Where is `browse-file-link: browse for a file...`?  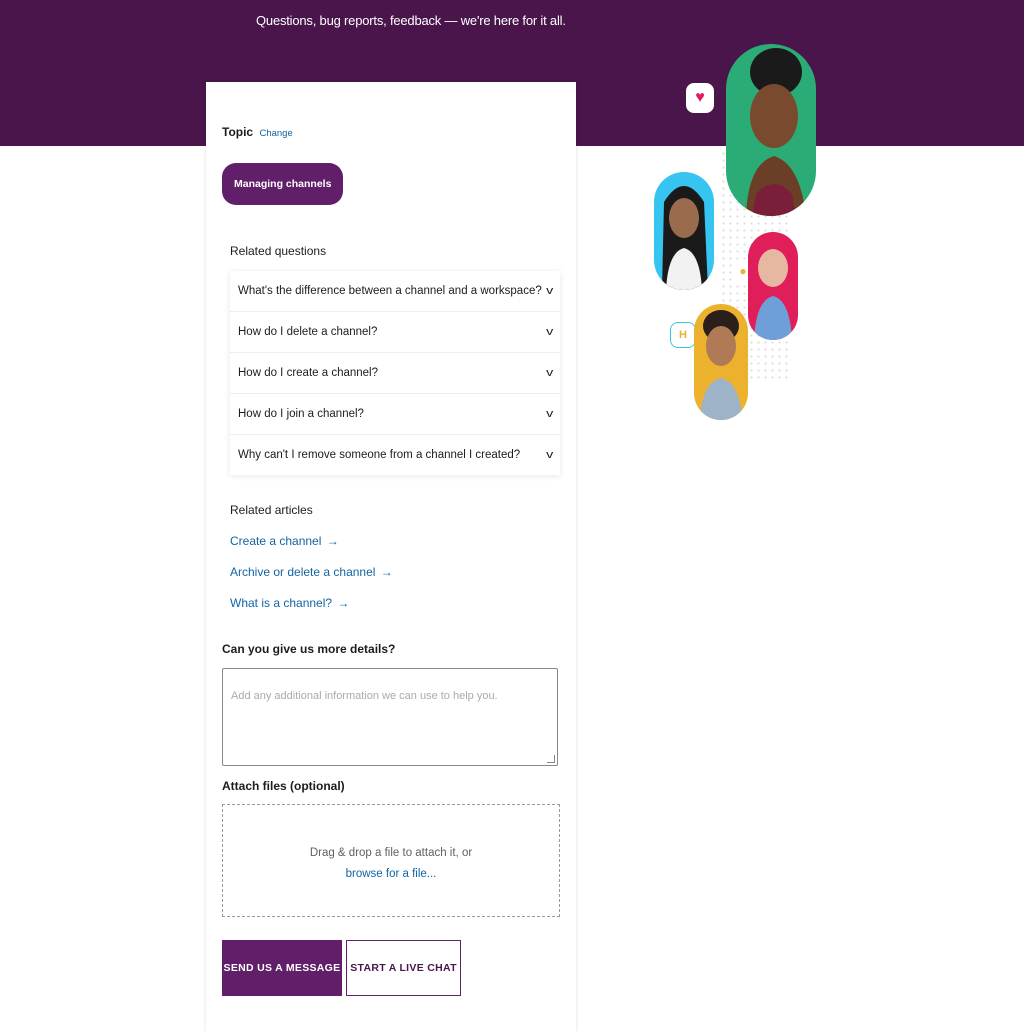
browse-file-link: browse for a file... is located at coordinates (391, 874).